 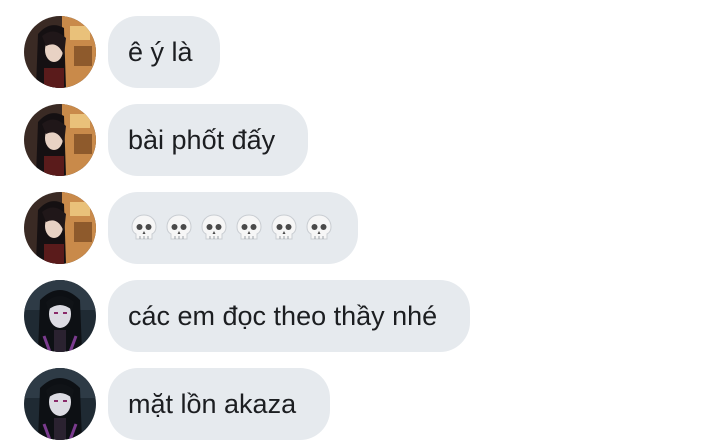 I want to click on message-row: các em đọc theo thầy nhé, so click(x=247, y=316).